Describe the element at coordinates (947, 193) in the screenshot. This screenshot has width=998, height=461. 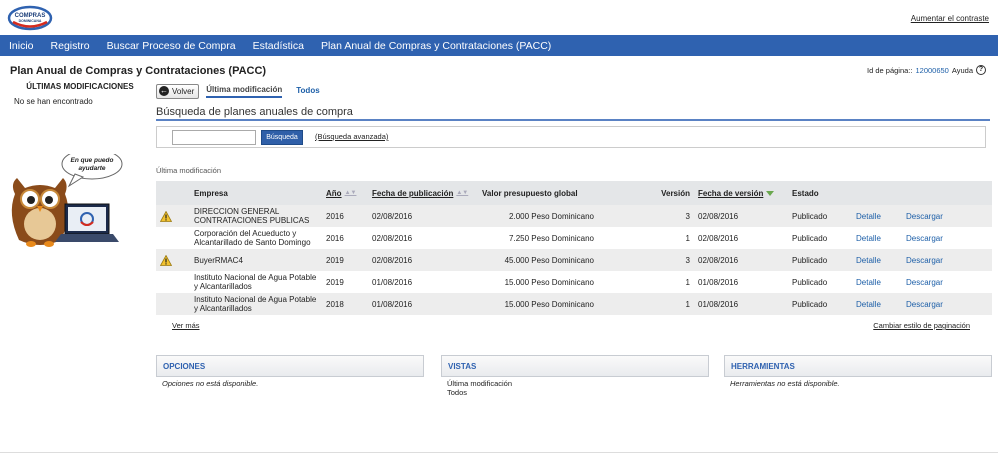
I see `col-descargar` at that location.